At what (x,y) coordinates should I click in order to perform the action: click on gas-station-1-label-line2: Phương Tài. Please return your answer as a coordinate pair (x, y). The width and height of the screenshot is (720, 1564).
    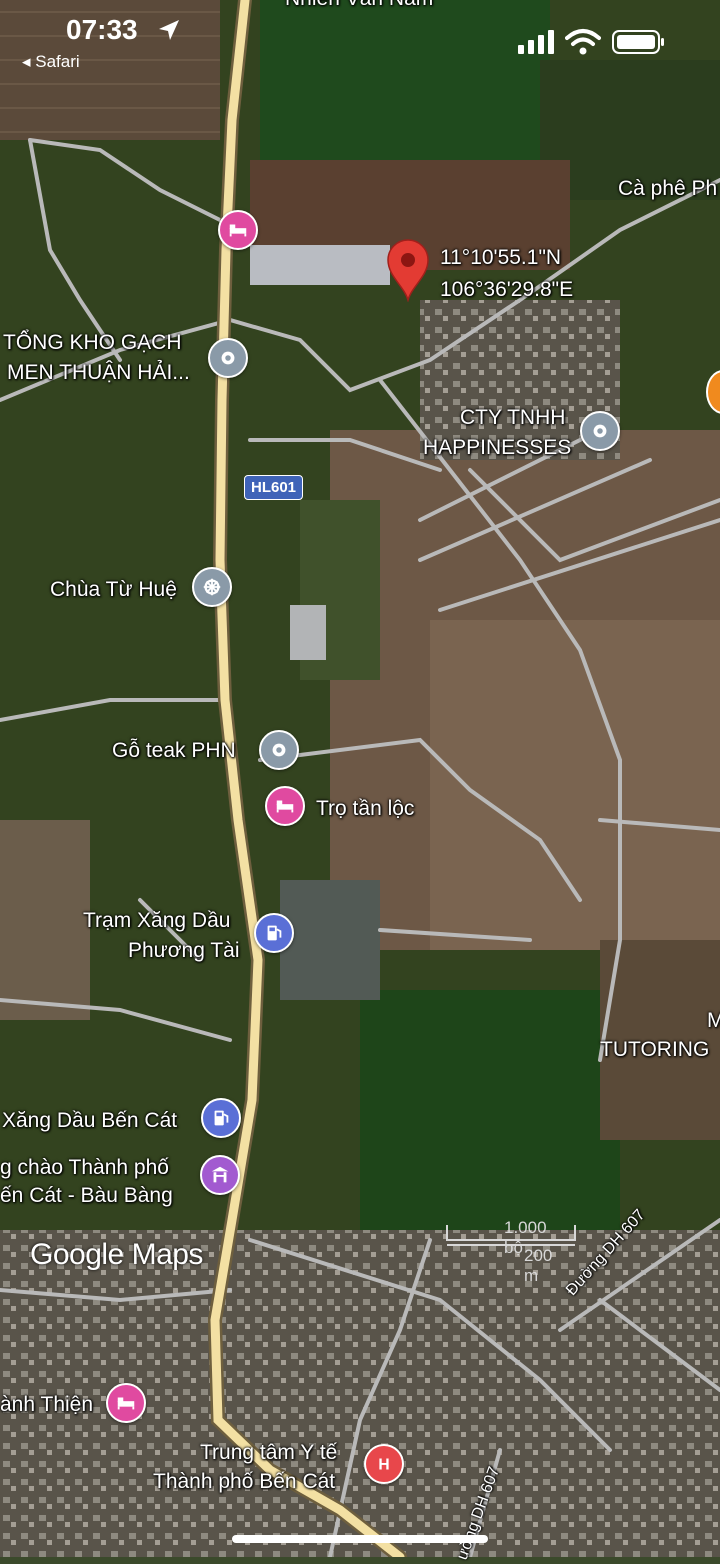
    Looking at the image, I should click on (184, 950).